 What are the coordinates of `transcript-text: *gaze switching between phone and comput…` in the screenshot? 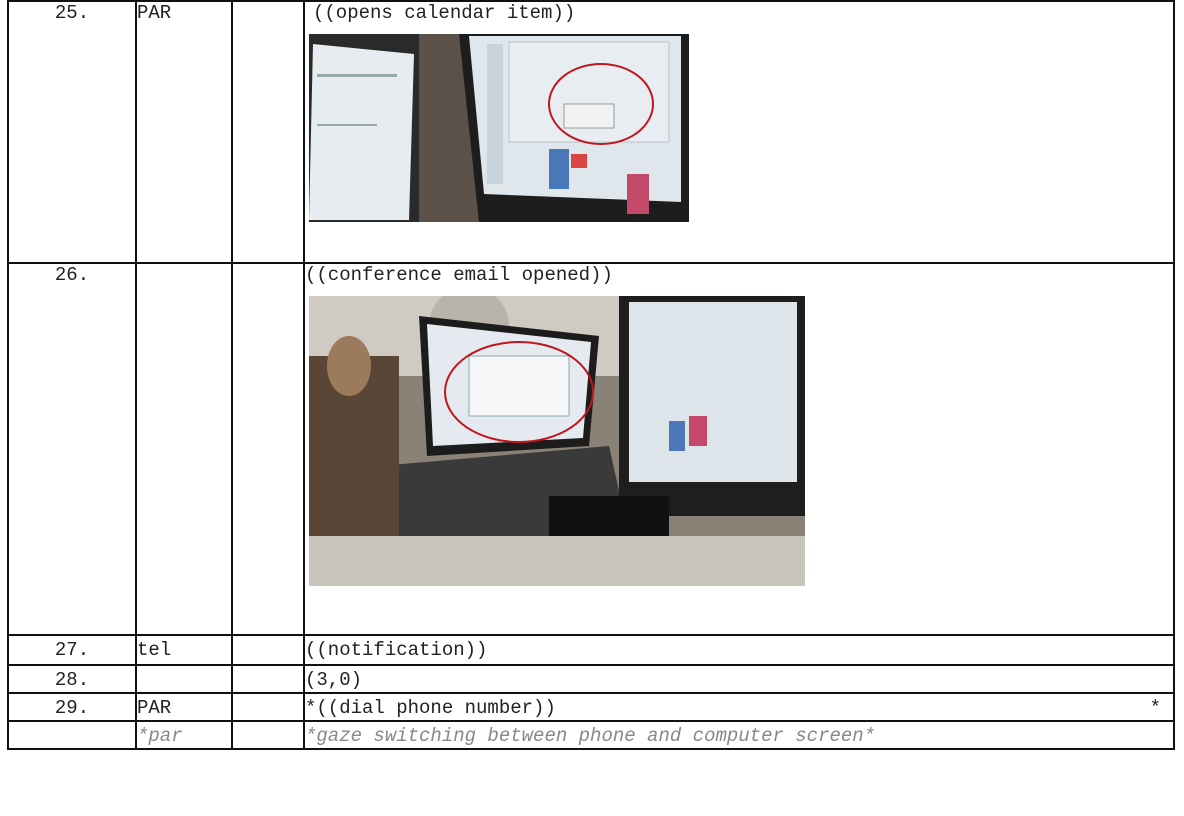 It's located at (739, 735).